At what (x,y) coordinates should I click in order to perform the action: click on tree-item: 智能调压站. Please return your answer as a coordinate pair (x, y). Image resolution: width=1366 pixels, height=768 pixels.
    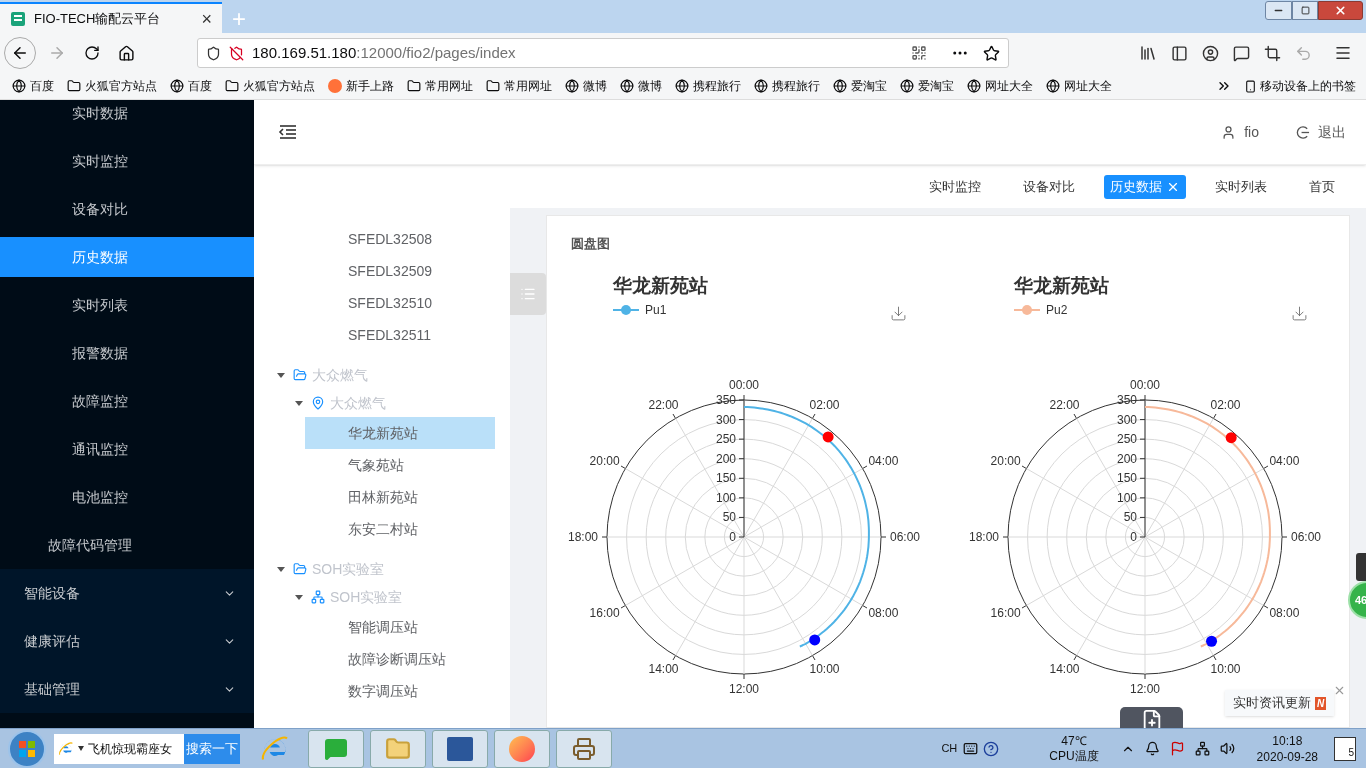
    Looking at the image, I should click on (400, 627).